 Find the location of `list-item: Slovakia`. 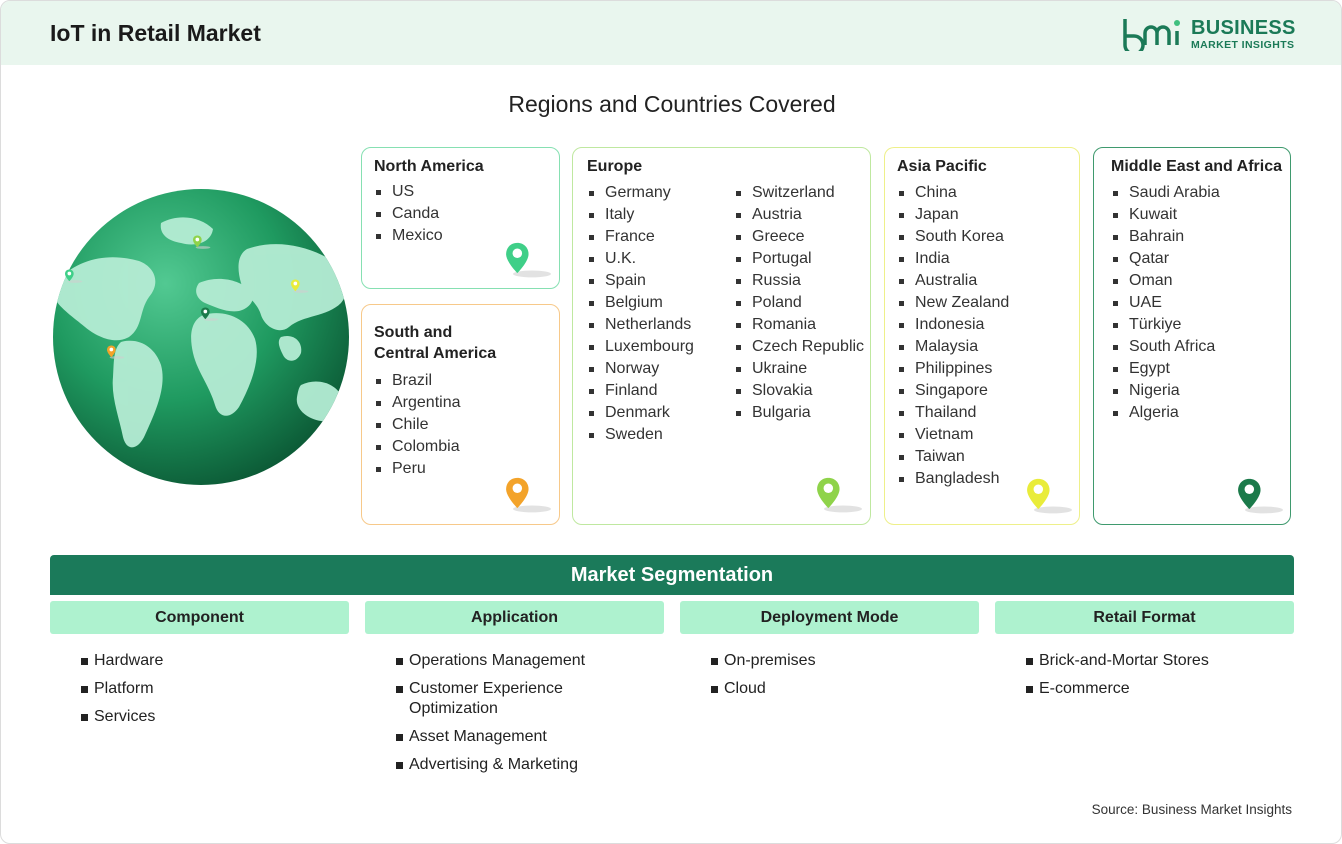

list-item: Slovakia is located at coordinates (799, 391).